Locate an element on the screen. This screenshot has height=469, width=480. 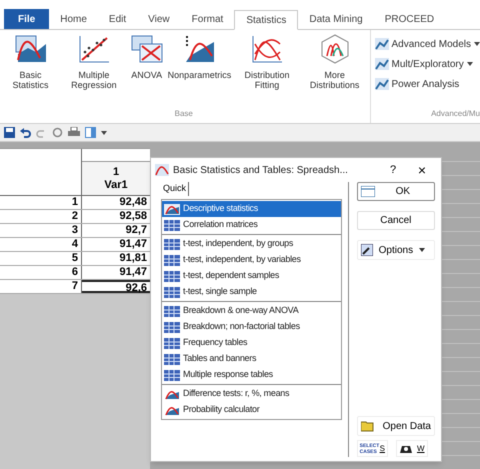
undo-icon is located at coordinates (25, 132).